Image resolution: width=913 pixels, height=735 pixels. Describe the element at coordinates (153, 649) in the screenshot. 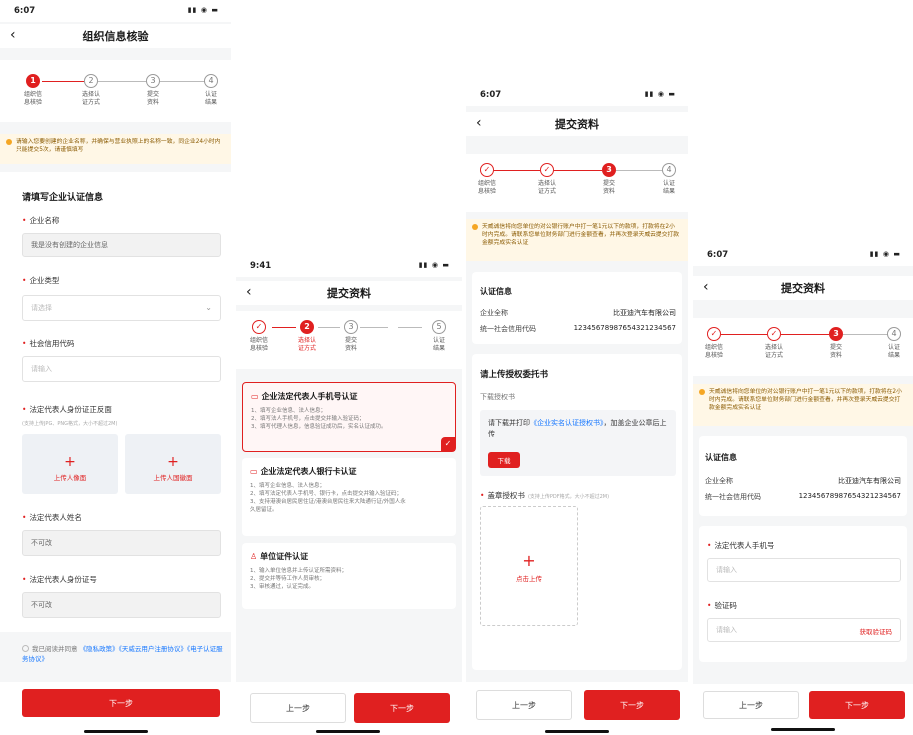

I see `terms-link: 《天威云用户注册协议》` at that location.